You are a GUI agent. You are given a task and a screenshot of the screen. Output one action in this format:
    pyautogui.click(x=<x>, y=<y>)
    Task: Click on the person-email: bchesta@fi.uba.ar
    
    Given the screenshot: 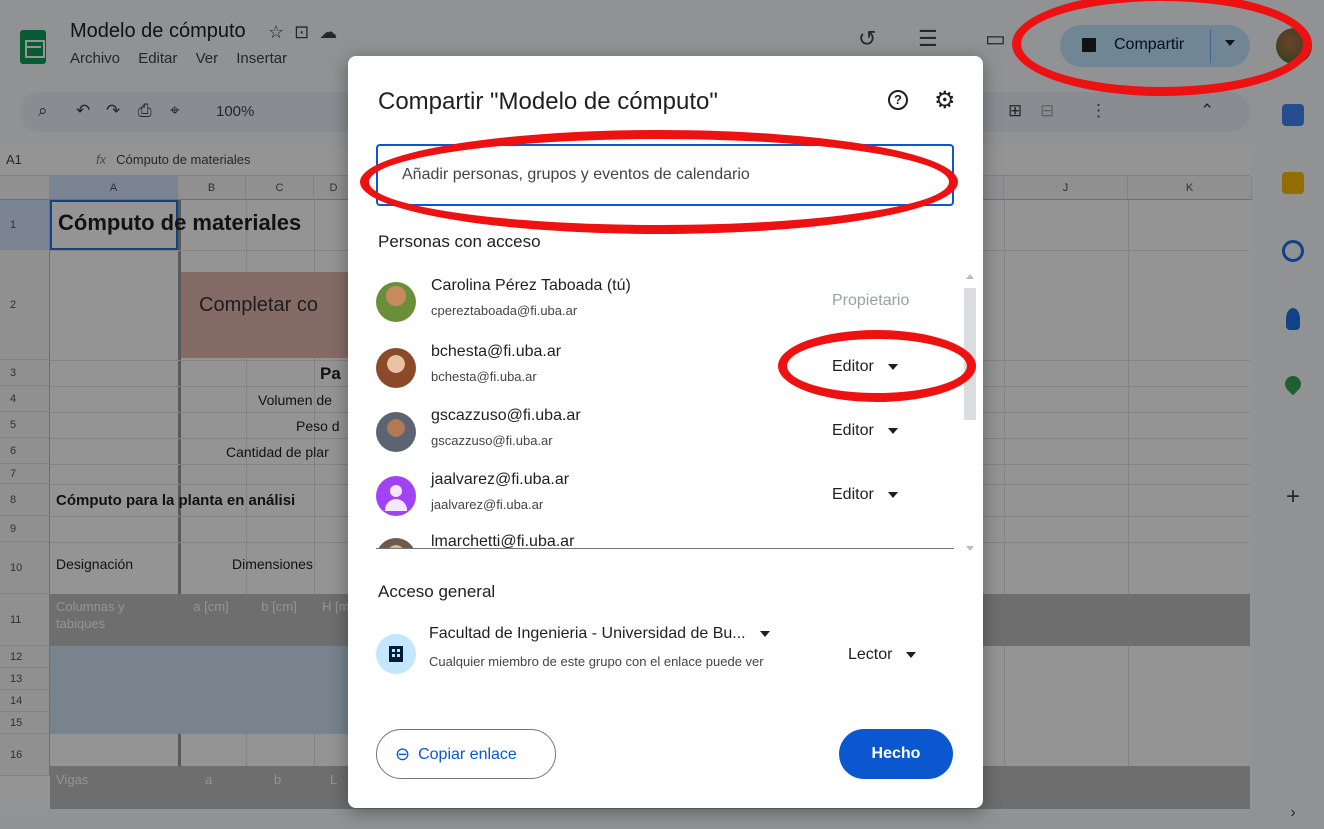 What is the action you would take?
    pyautogui.click(x=484, y=376)
    